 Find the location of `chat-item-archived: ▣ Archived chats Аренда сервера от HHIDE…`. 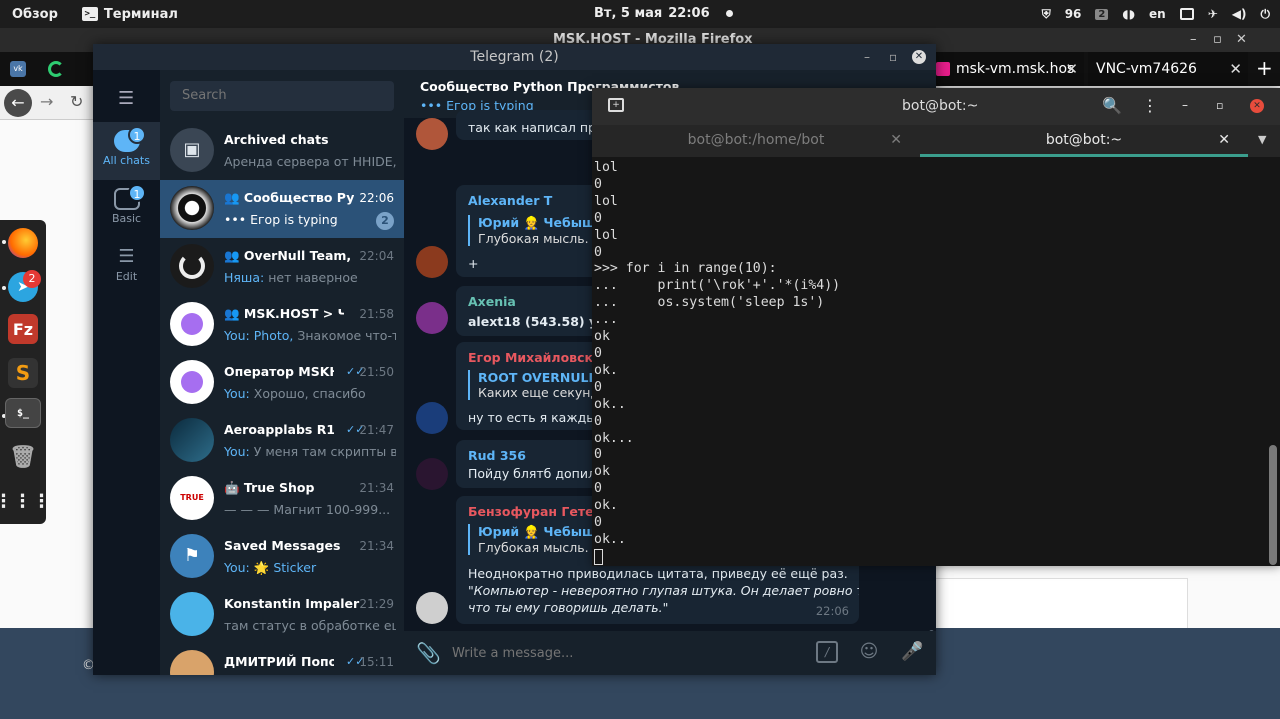

chat-item-archived: ▣ Archived chats Аренда сервера от HHIDE… is located at coordinates (282, 151).